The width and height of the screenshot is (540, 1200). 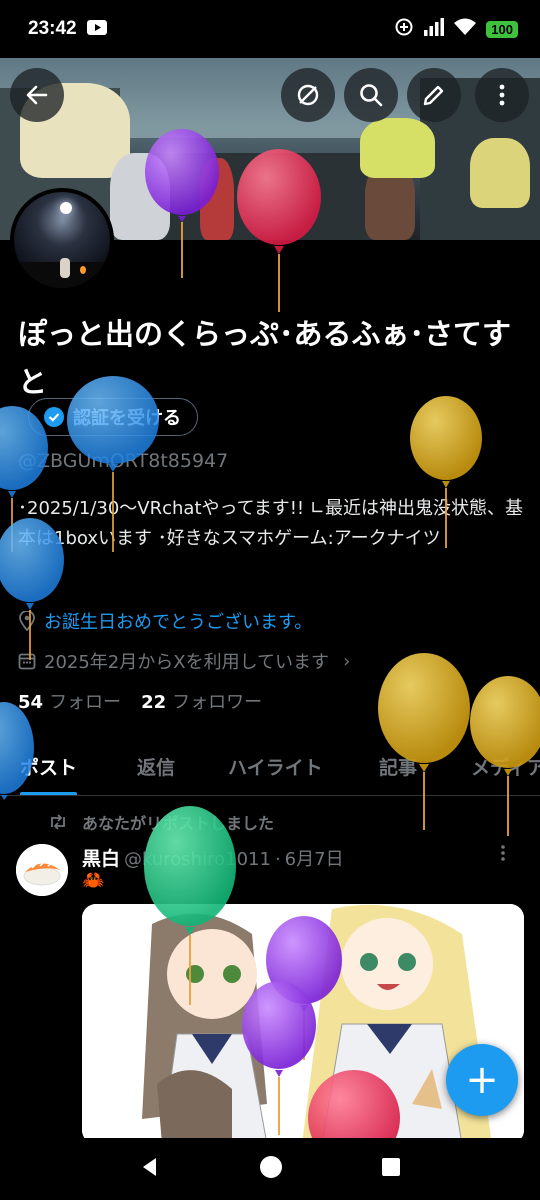 What do you see at coordinates (123, 461) in the screenshot?
I see `profile-handle: @ZBGUmORT8t85947` at bounding box center [123, 461].